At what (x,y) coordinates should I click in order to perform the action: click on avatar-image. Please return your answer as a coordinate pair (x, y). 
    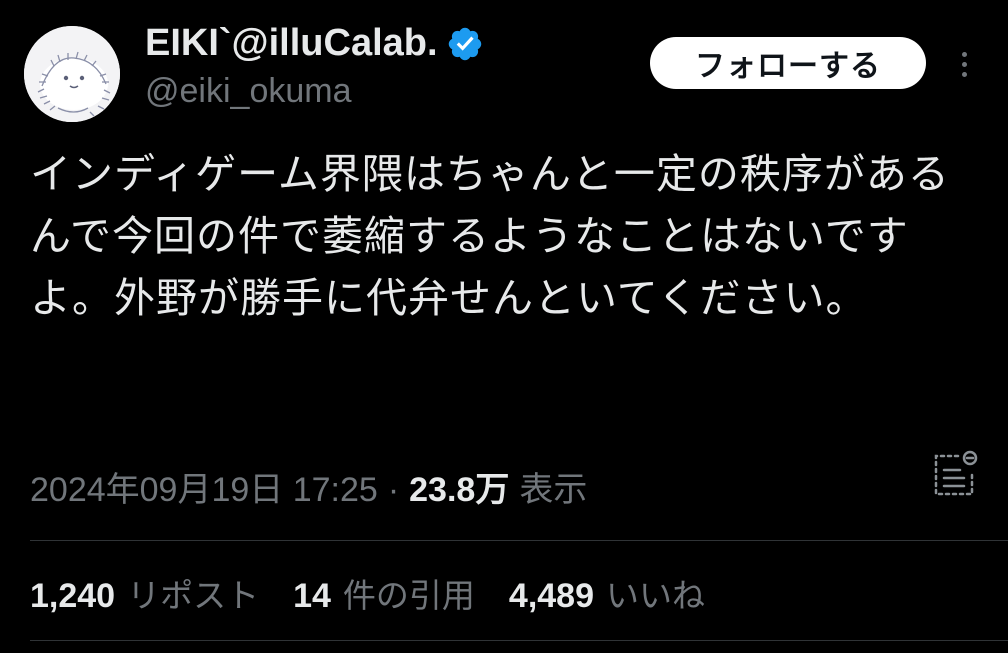
    Looking at the image, I should click on (72, 74).